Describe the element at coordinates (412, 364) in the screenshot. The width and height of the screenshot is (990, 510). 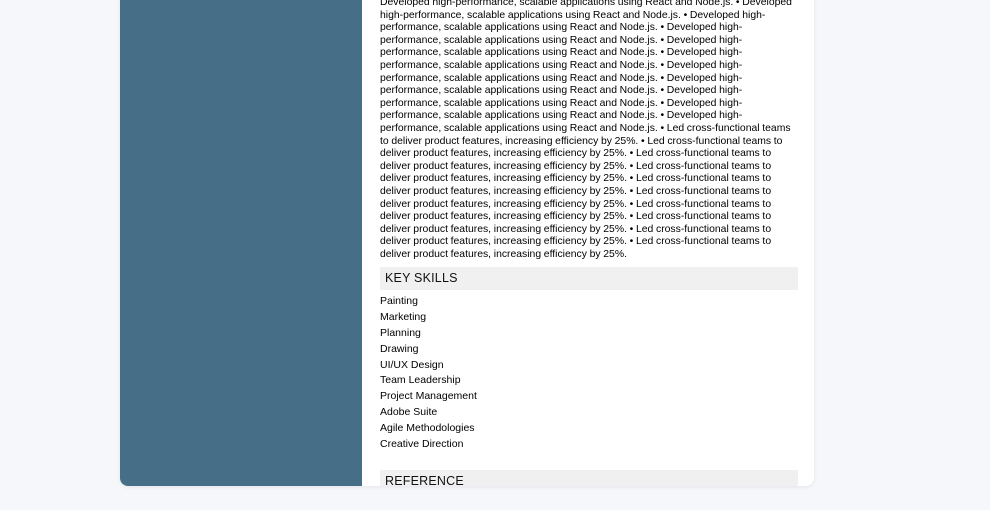
I see `skill-item: UI/UX Design` at that location.